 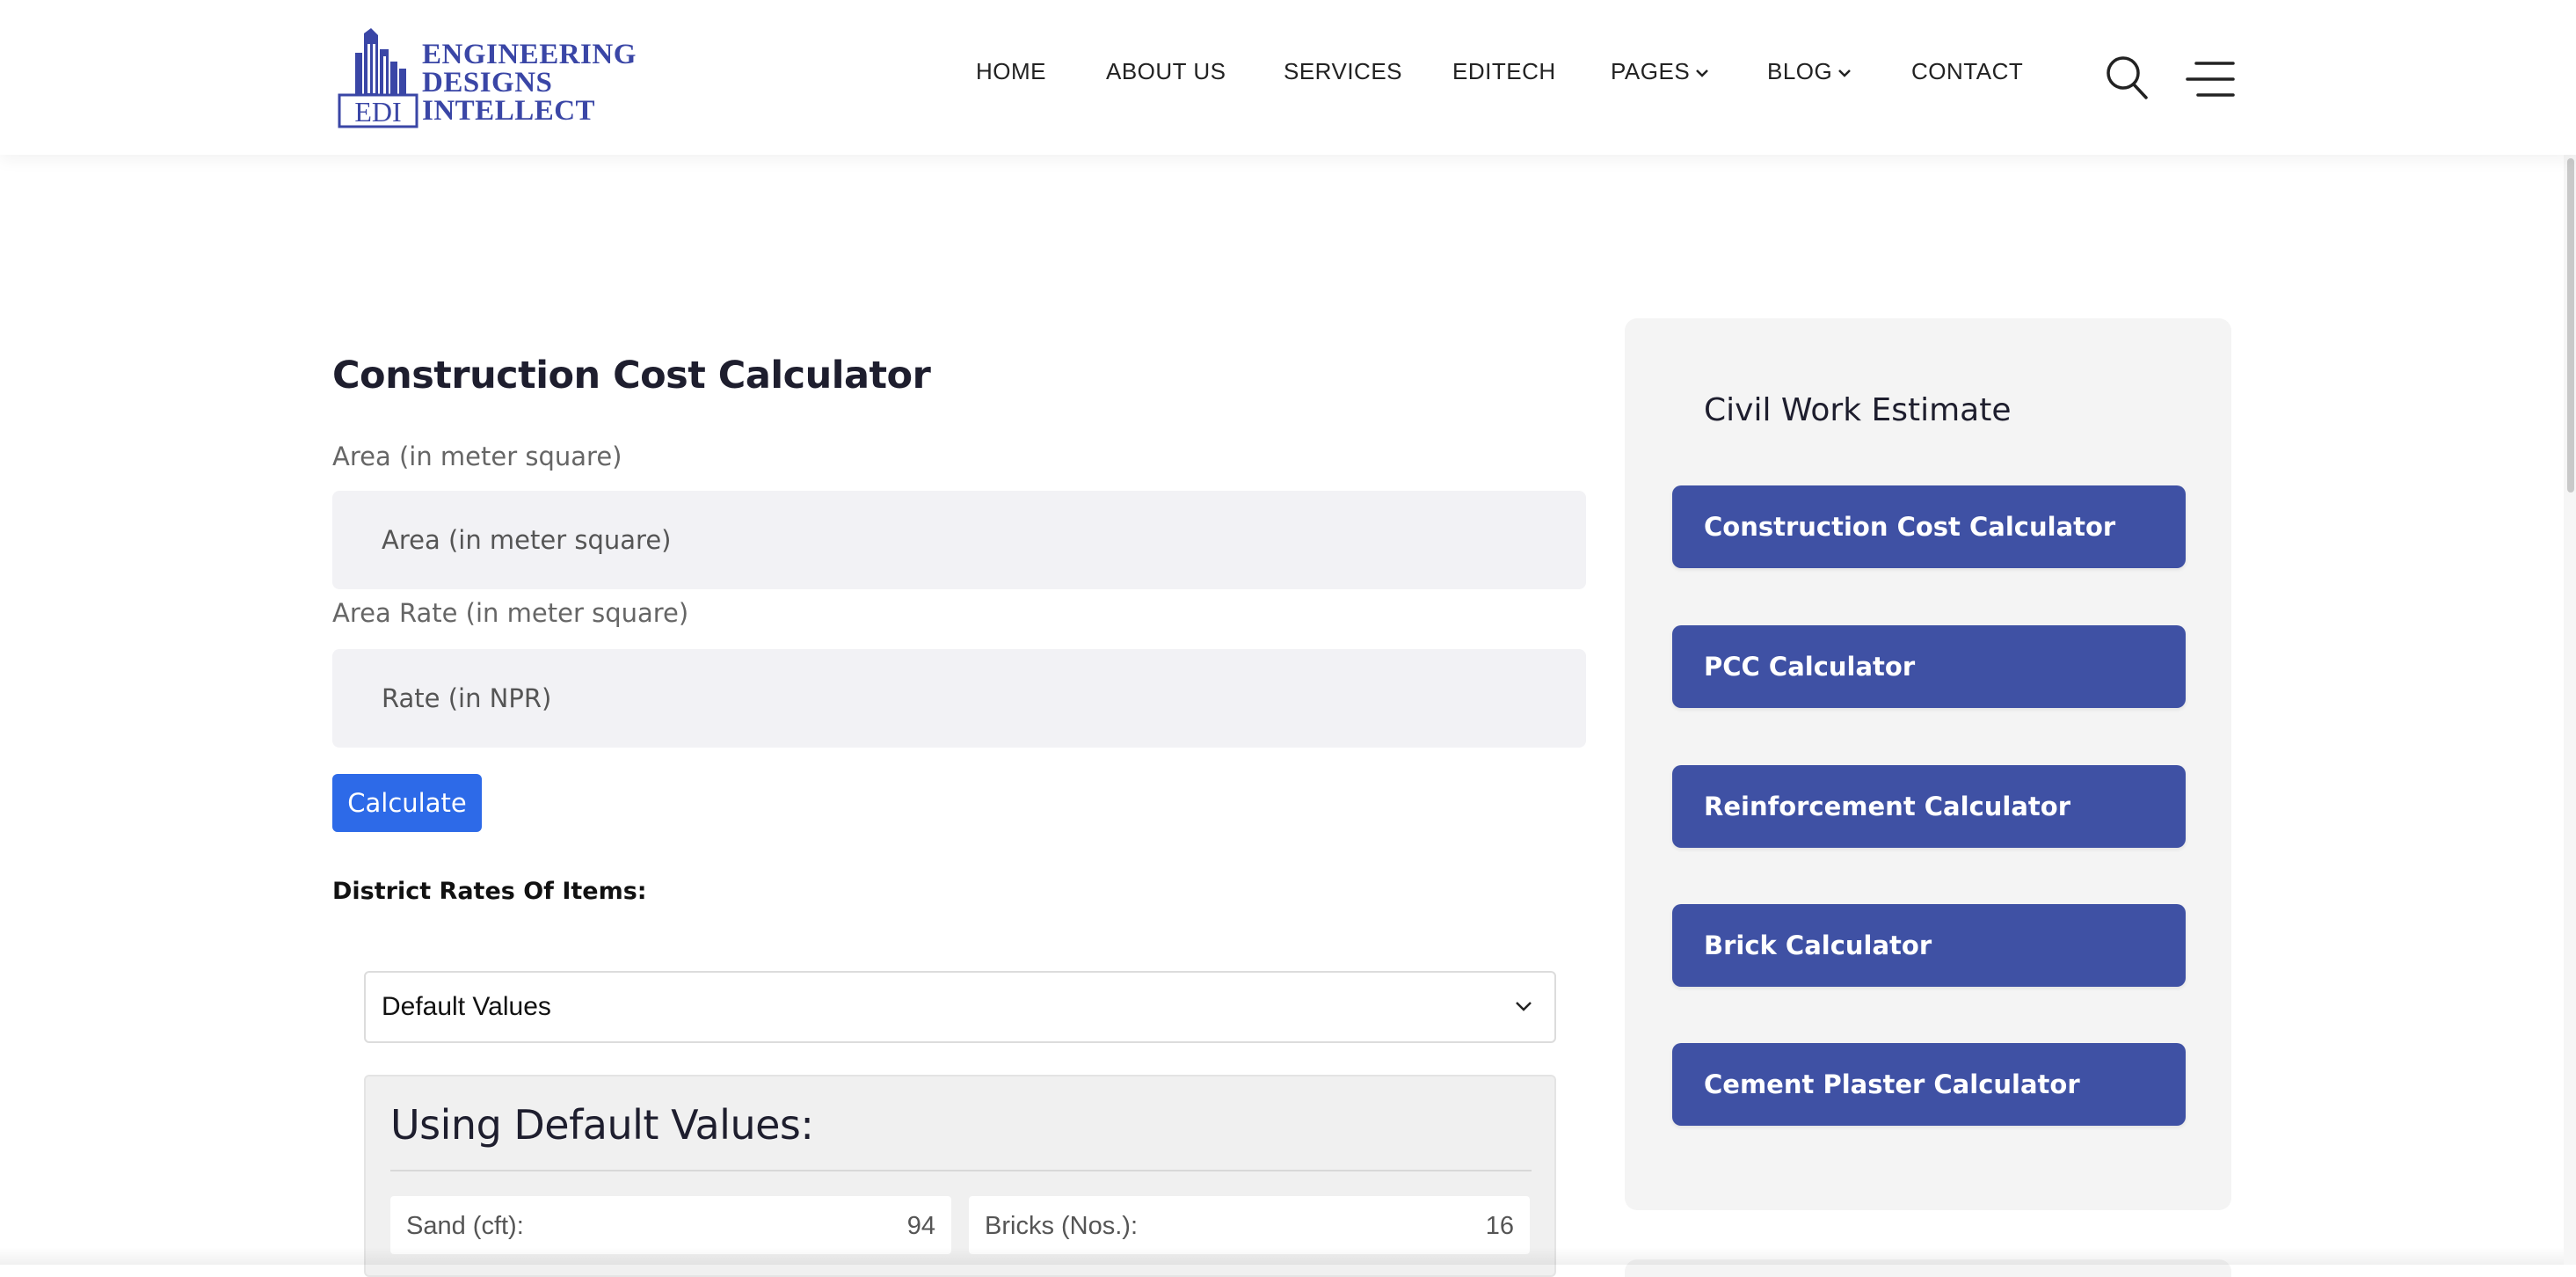 I want to click on sidebar-item-reinforcement-calculator: Reinforcement Calculator, so click(x=1929, y=806).